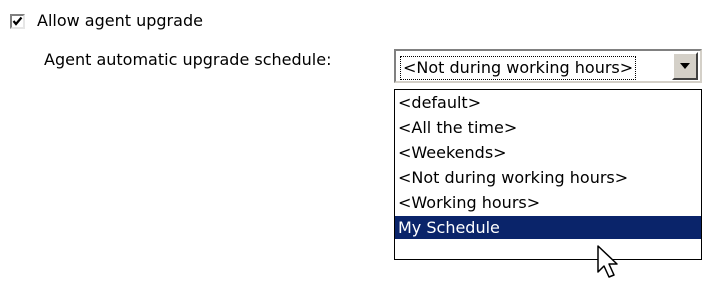 The height and width of the screenshot is (283, 702). I want to click on option-not-during-working-hours: <Not during working hours>, so click(548, 177).